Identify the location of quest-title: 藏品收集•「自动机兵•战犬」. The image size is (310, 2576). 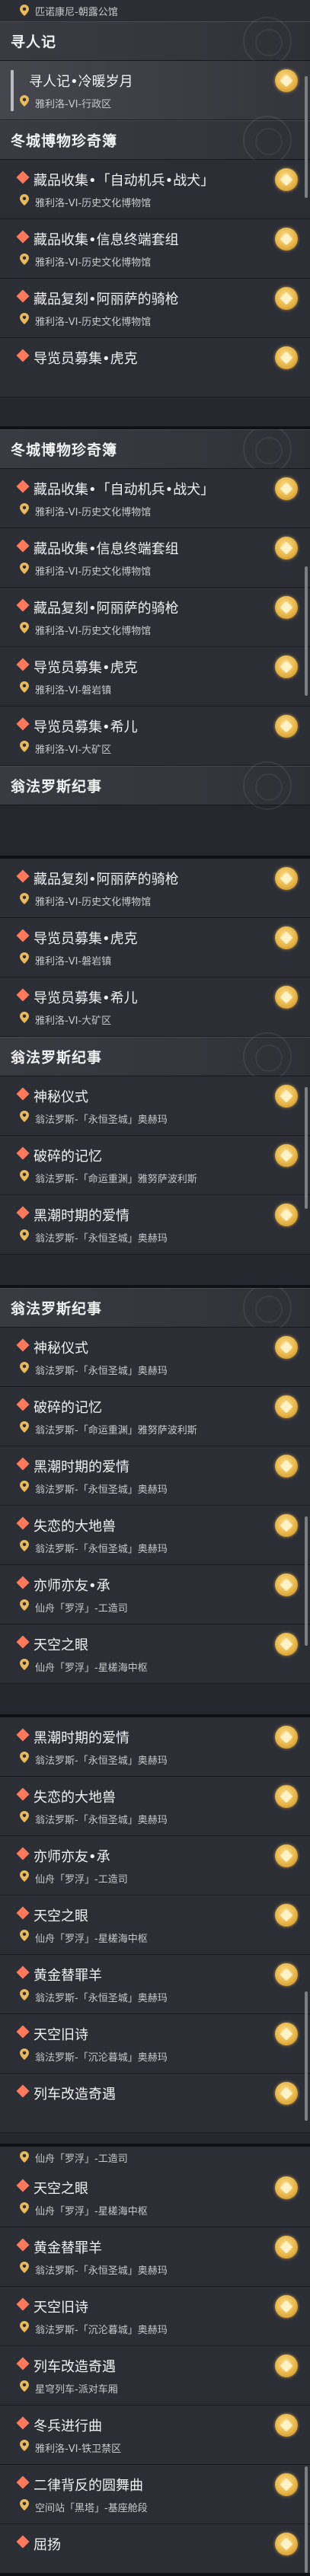
(124, 490).